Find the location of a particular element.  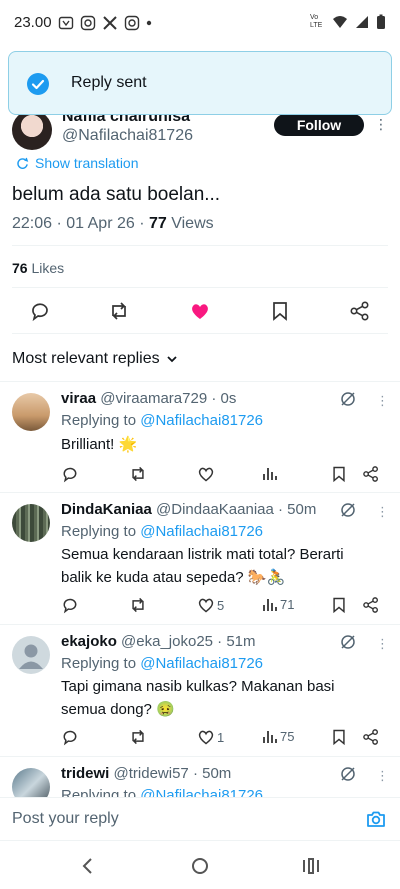

views-button is located at coordinates (271, 473).